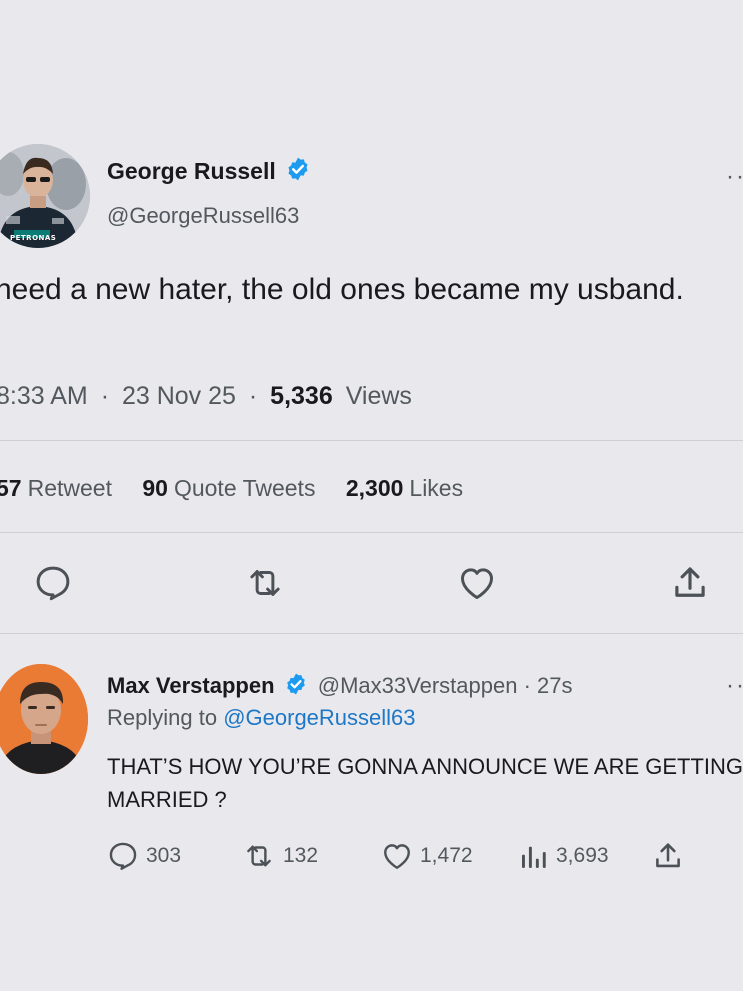  I want to click on retweets-label: Retweet, so click(69, 488).